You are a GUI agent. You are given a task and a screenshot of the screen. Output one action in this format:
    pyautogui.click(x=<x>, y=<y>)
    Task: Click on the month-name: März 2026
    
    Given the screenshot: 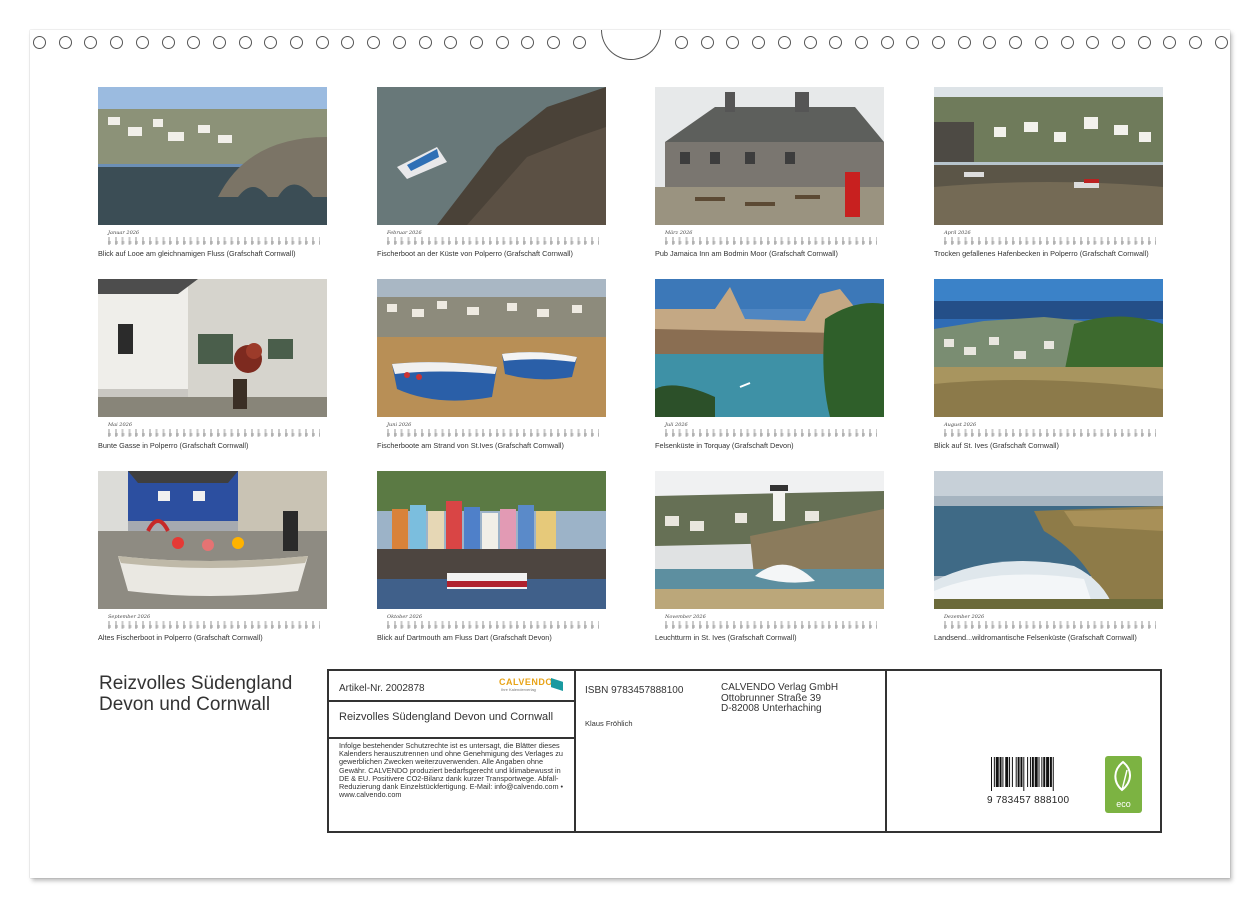 What is the action you would take?
    pyautogui.click(x=679, y=233)
    